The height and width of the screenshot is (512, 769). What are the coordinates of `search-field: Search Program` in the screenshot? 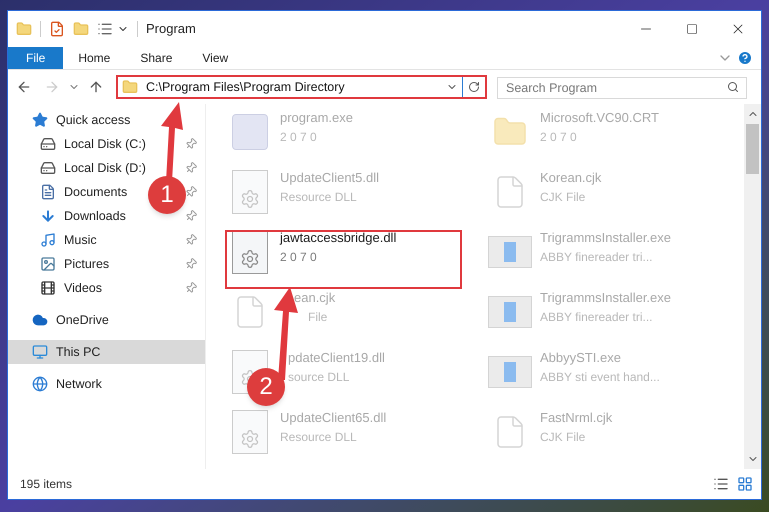 It's located at (622, 88).